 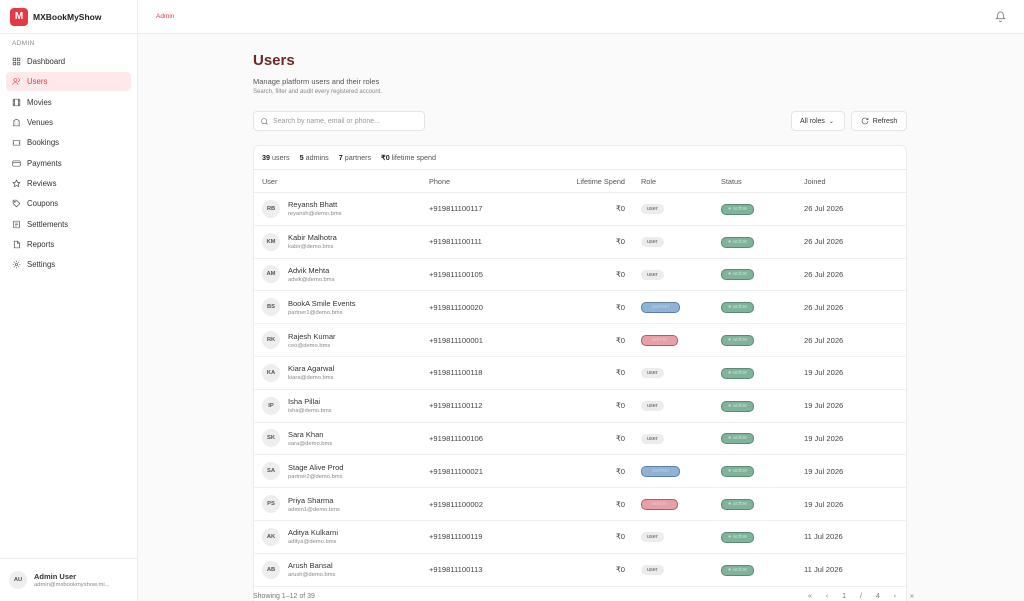 I want to click on user-cell: IP Isha Pillai isha@demo.bms, so click(x=341, y=405).